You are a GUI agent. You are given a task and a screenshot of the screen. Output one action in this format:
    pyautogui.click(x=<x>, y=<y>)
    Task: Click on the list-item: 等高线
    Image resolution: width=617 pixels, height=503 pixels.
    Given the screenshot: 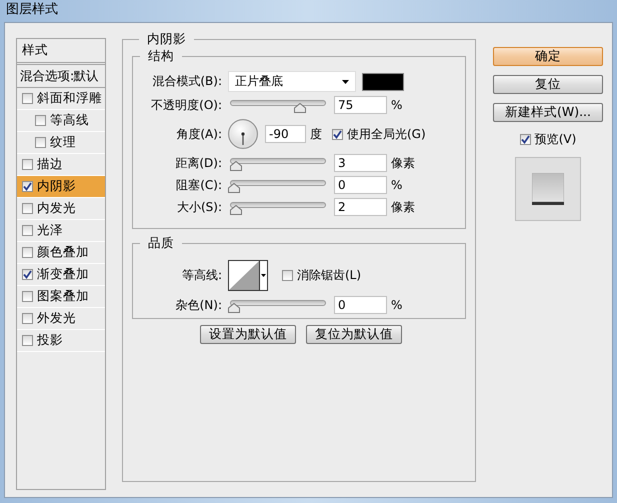 What is the action you would take?
    pyautogui.click(x=61, y=121)
    